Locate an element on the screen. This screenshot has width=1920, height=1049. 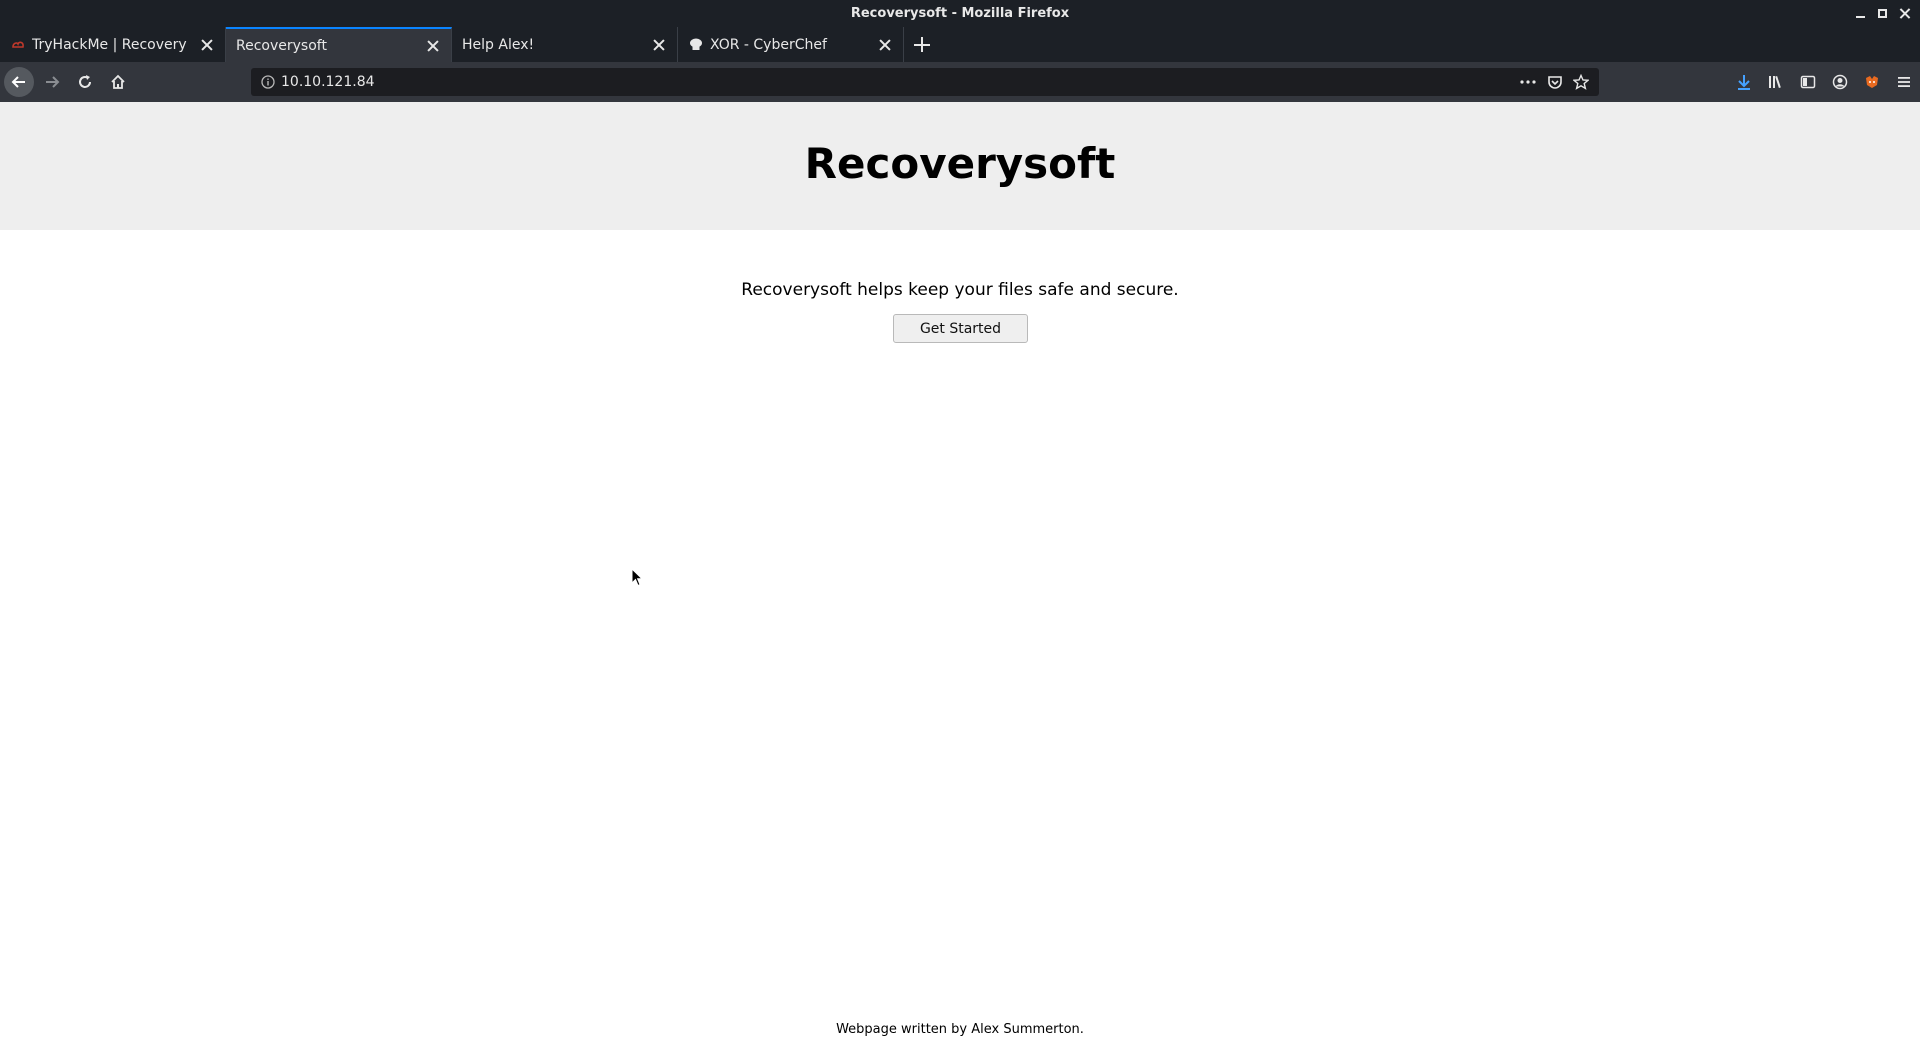
forward-button is located at coordinates (52, 82).